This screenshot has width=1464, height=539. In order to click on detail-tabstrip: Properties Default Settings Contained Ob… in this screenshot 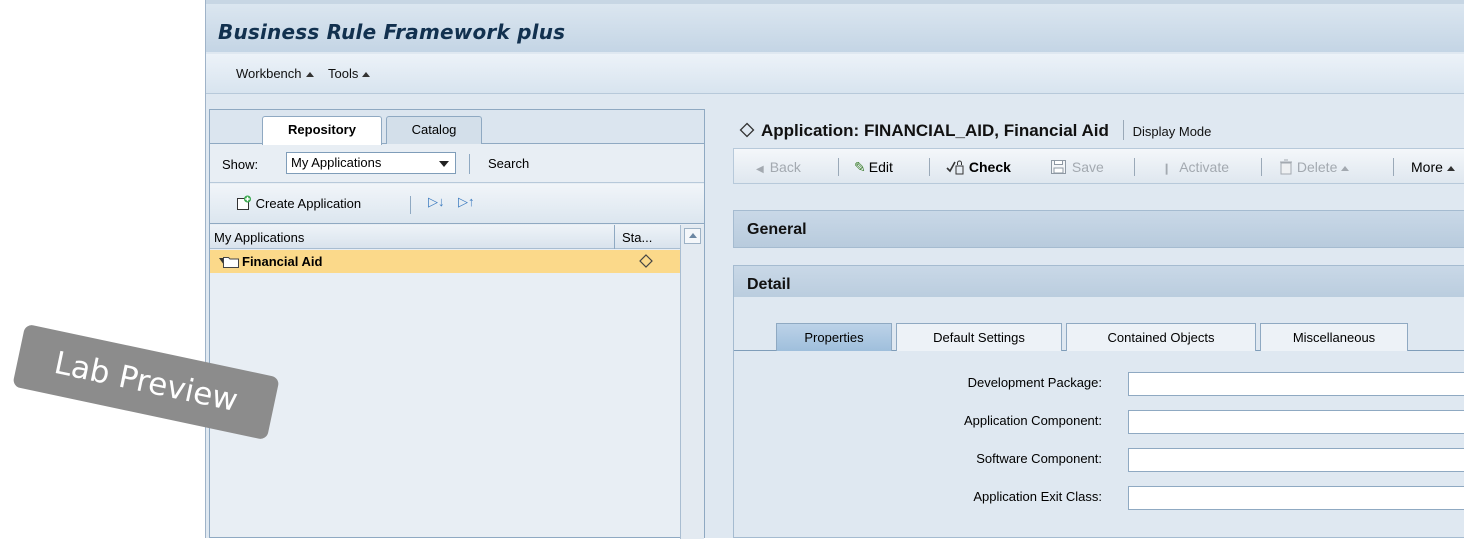, I will do `click(1099, 336)`.